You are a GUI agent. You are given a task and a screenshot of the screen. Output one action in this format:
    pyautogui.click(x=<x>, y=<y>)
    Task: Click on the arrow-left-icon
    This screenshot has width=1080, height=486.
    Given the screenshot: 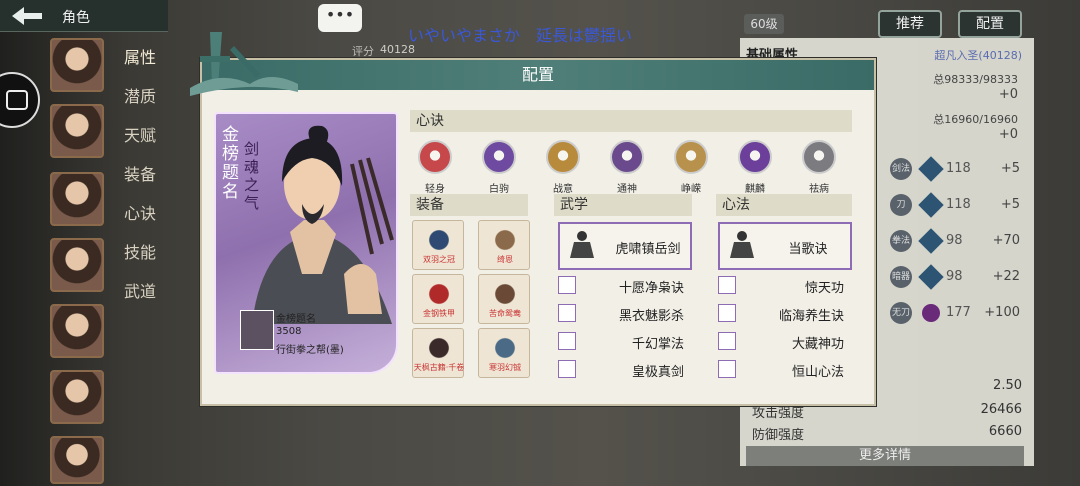 What is the action you would take?
    pyautogui.click(x=27, y=16)
    